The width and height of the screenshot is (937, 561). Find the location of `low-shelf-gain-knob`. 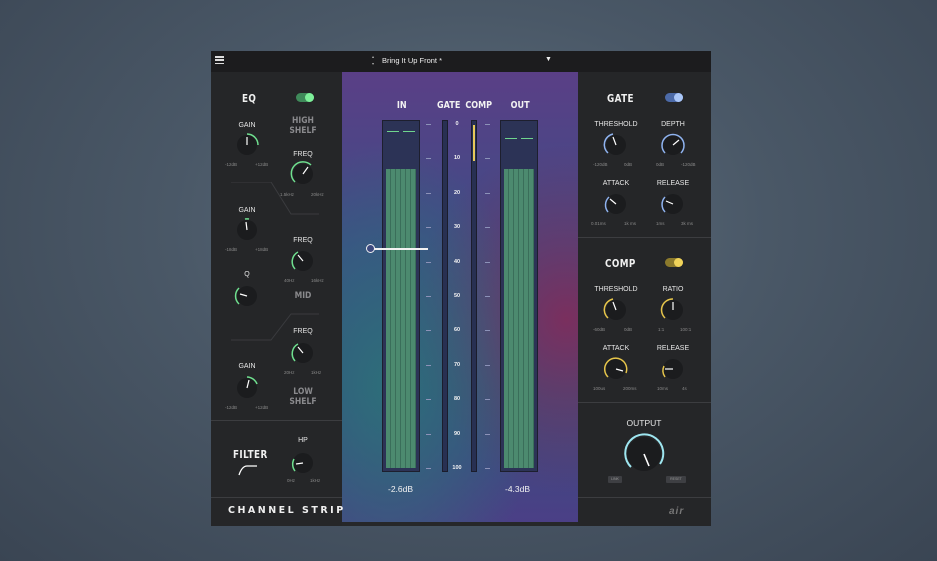

low-shelf-gain-knob is located at coordinates (247, 388).